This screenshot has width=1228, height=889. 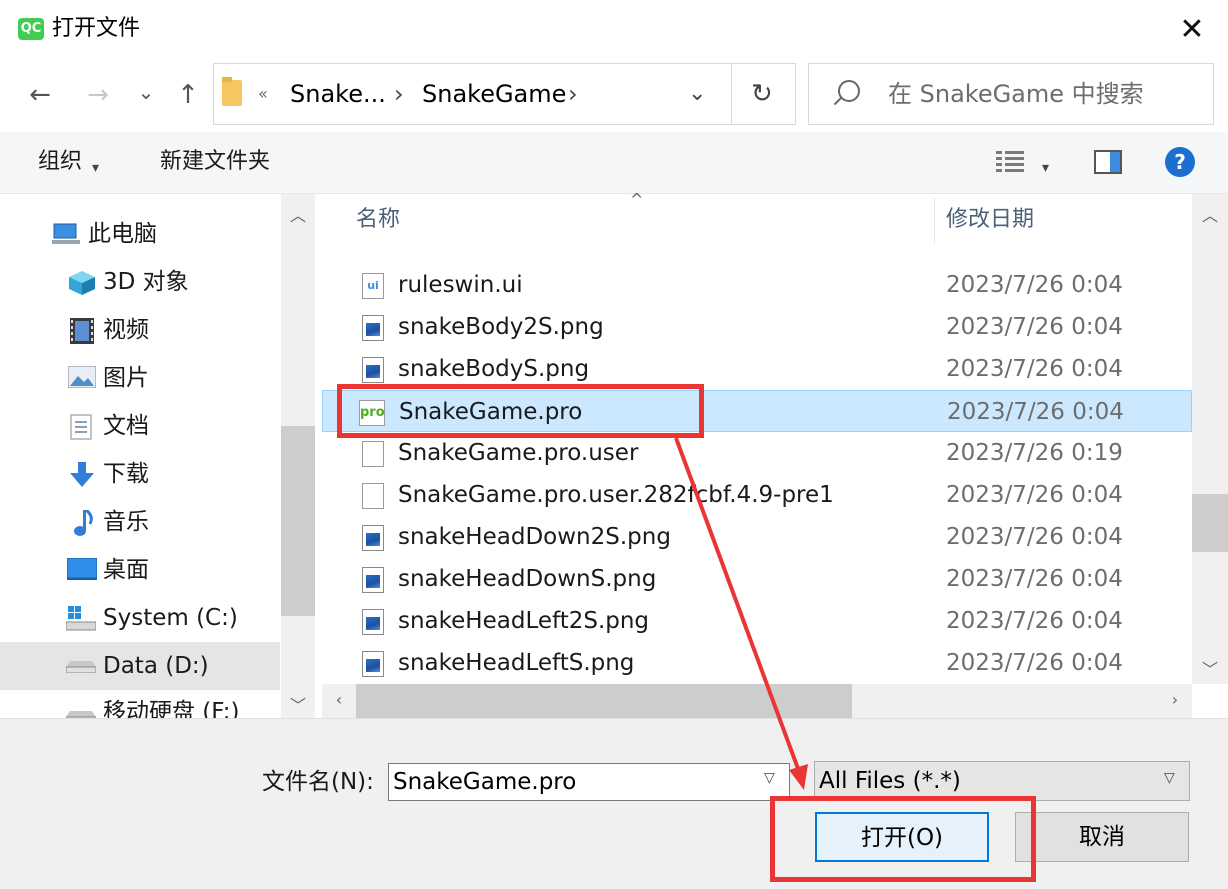 I want to click on sidebar-item-videos: 视频, so click(x=140, y=330).